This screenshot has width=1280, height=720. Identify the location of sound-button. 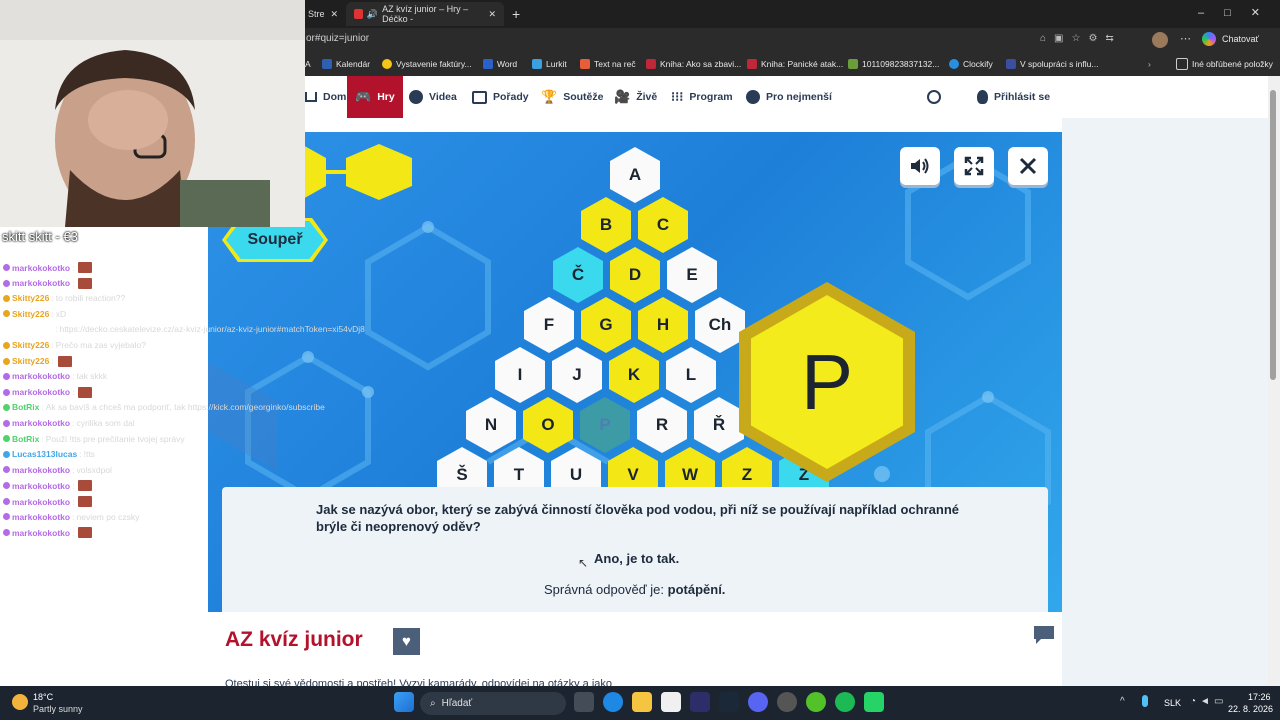
(920, 166).